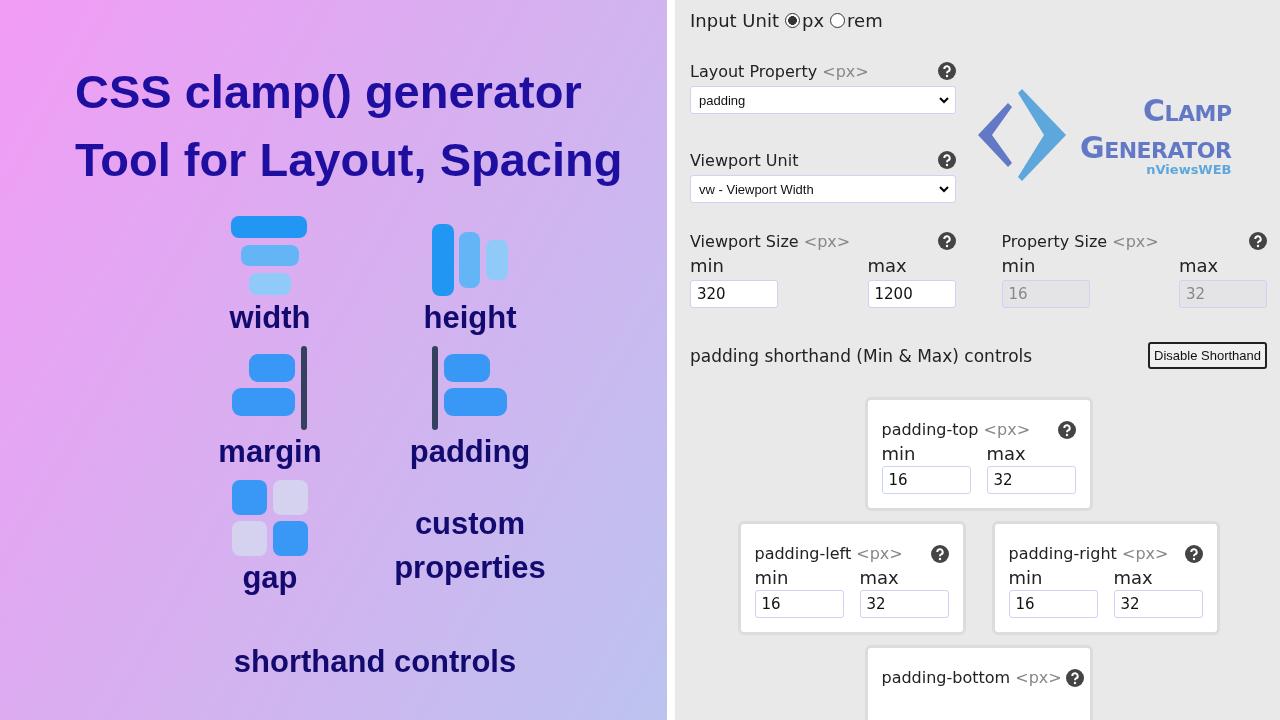 The image size is (1280, 720). I want to click on feature-label: custom properties, so click(470, 546).